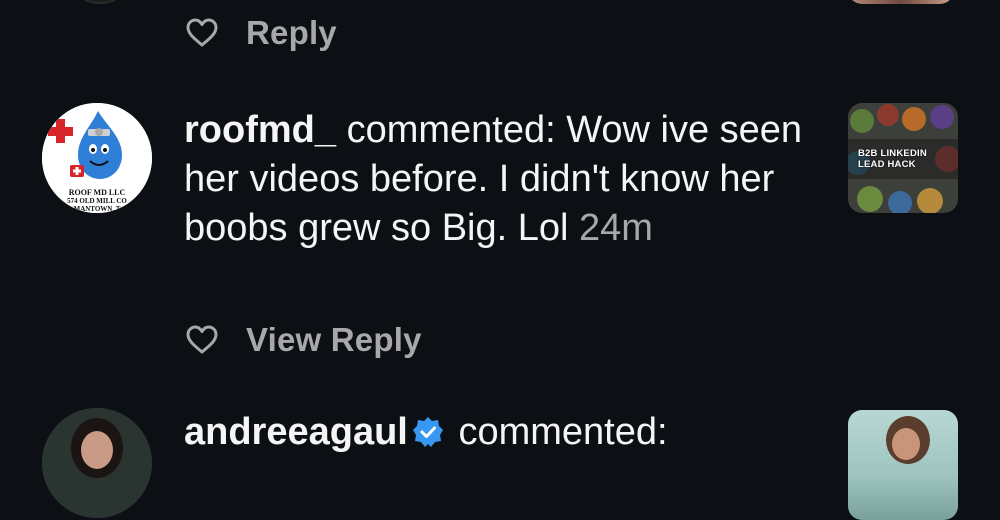  I want to click on next-avatar-image, so click(97, 463).